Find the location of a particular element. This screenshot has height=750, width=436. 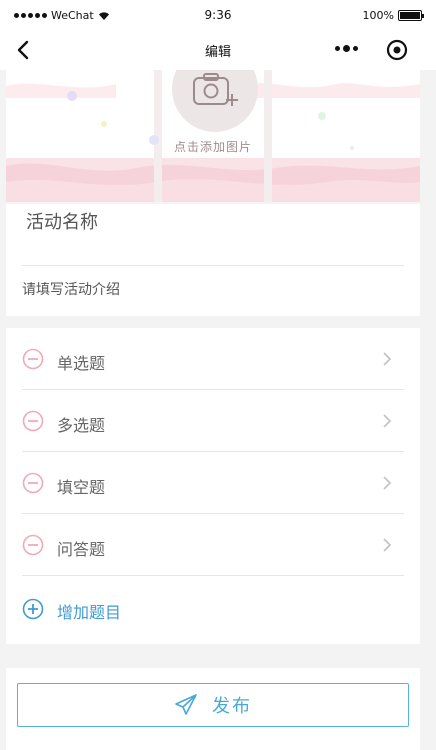

question-row-single-choice: 单选题 is located at coordinates (213, 359).